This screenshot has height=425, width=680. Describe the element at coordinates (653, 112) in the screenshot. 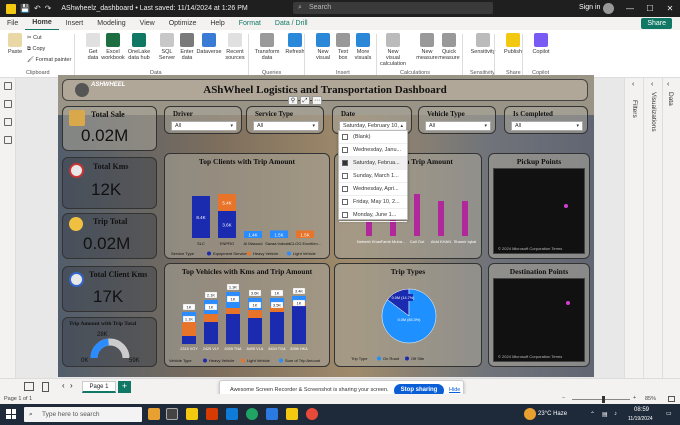

I see `visualizations-pane-tab: Visualizations` at that location.